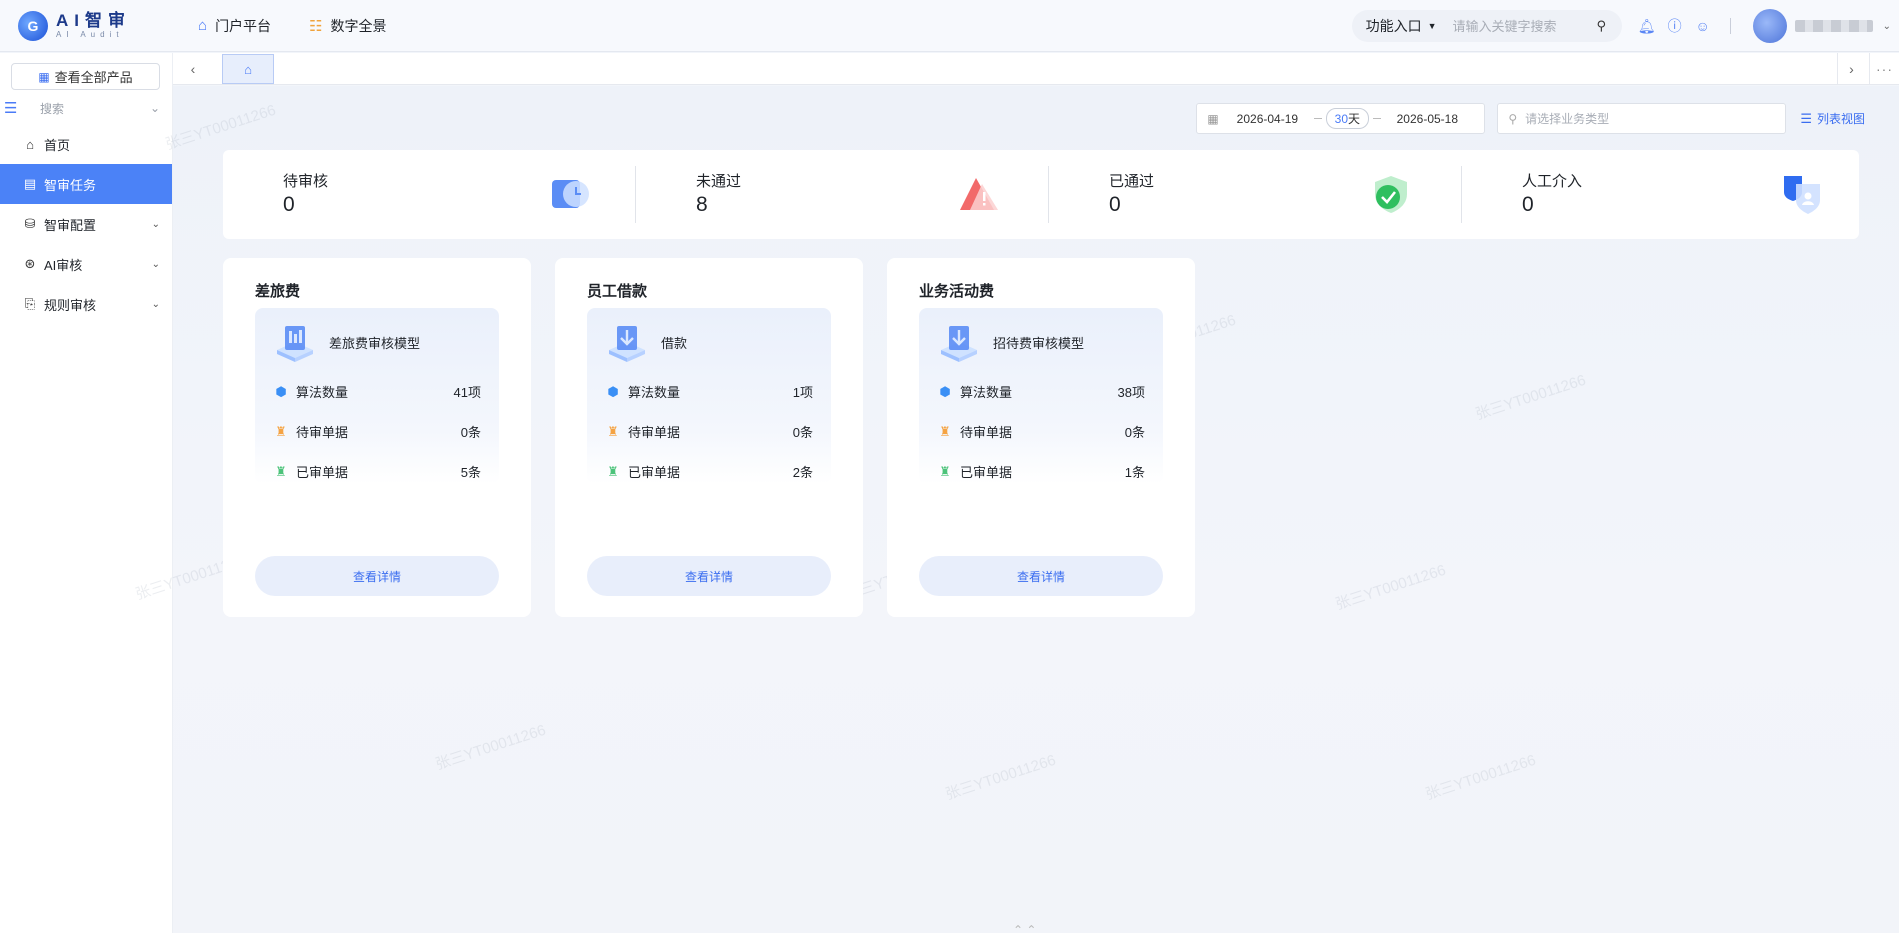 The width and height of the screenshot is (1899, 933). Describe the element at coordinates (1647, 26) in the screenshot. I see `bell-icon: 🔔︎` at that location.